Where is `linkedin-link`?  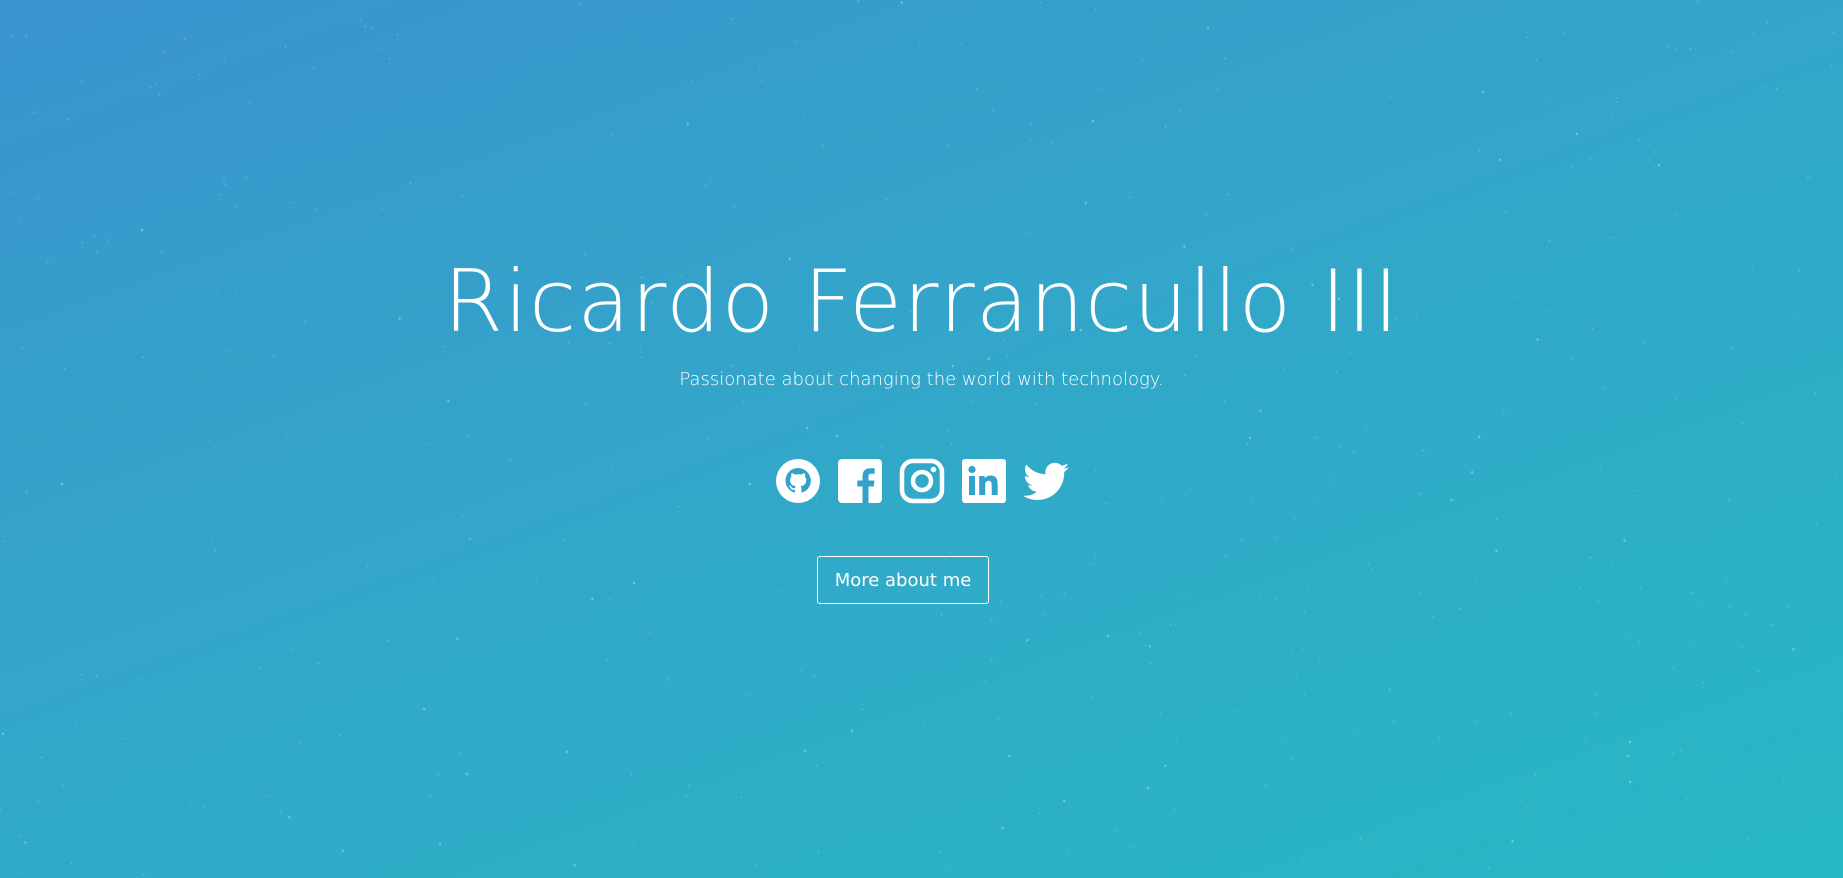 linkedin-link is located at coordinates (984, 481).